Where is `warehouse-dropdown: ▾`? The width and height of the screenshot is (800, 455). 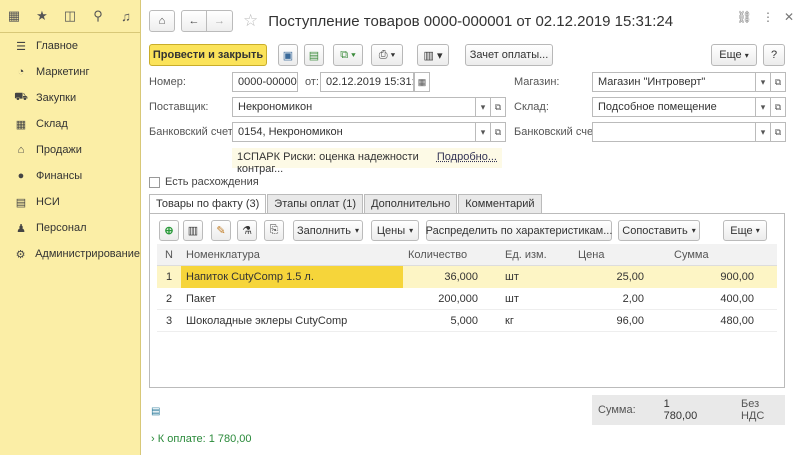
warehouse-dropdown: ▾ is located at coordinates (763, 107).